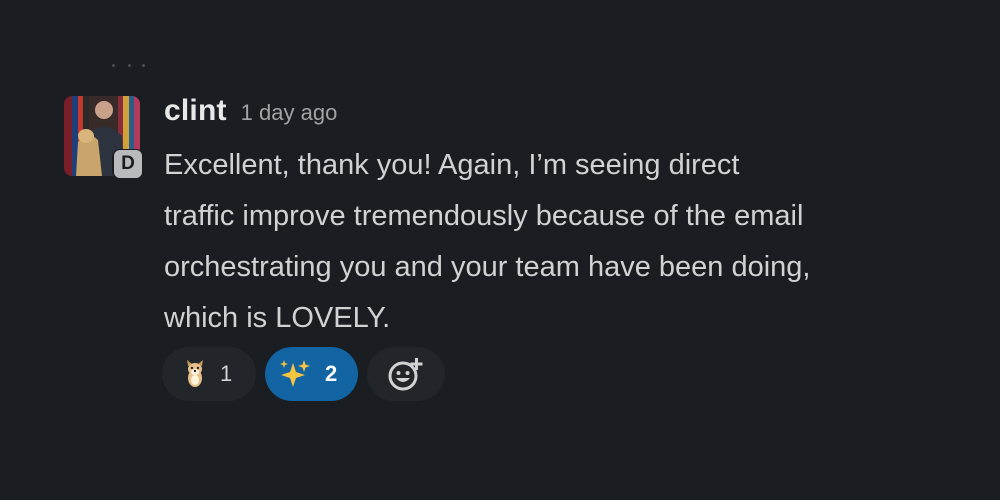 The width and height of the screenshot is (1000, 500). What do you see at coordinates (289, 112) in the screenshot?
I see `message-timestamp: 1 day ago` at bounding box center [289, 112].